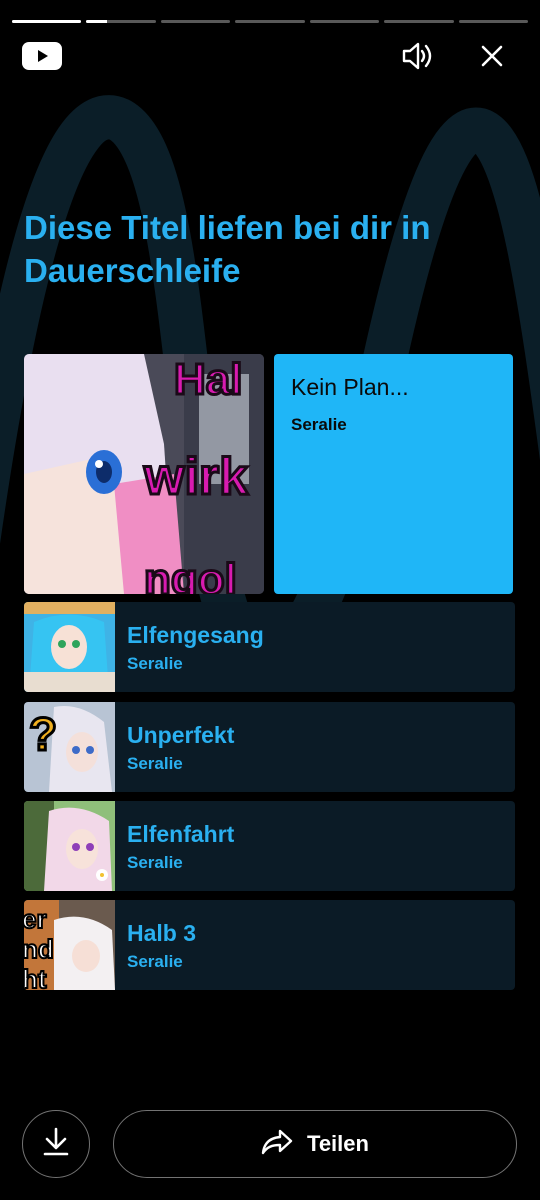 This screenshot has width=540, height=1200. I want to click on download-icon, so click(56, 1144).